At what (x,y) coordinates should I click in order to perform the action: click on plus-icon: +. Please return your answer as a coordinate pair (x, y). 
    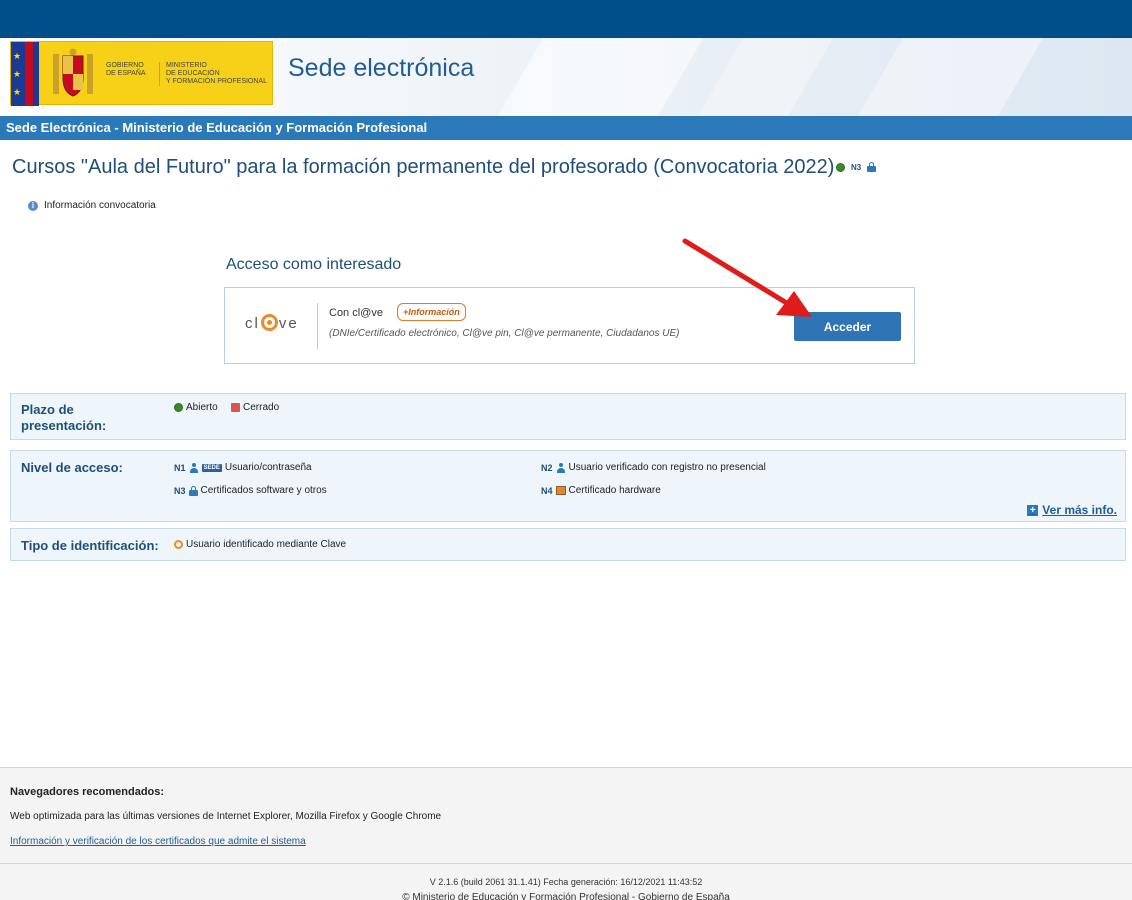
    Looking at the image, I should click on (1033, 510).